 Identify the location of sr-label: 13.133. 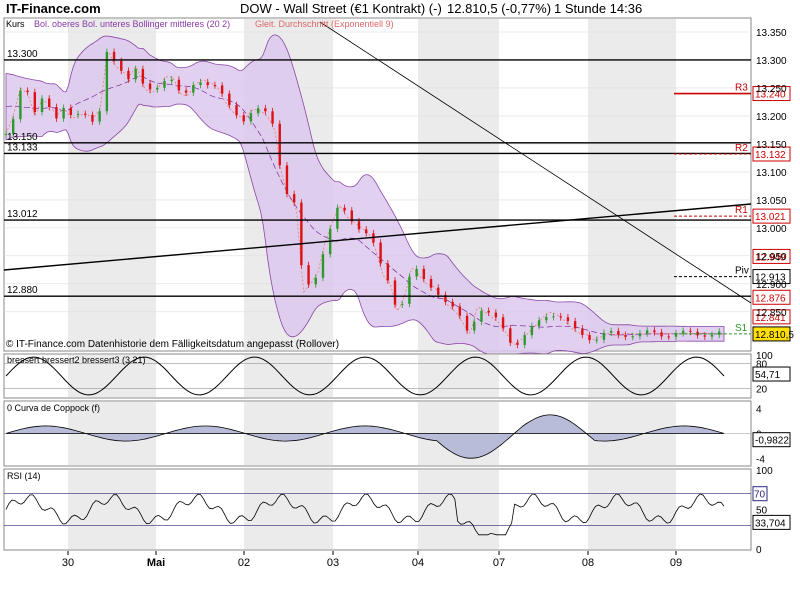
(22, 147).